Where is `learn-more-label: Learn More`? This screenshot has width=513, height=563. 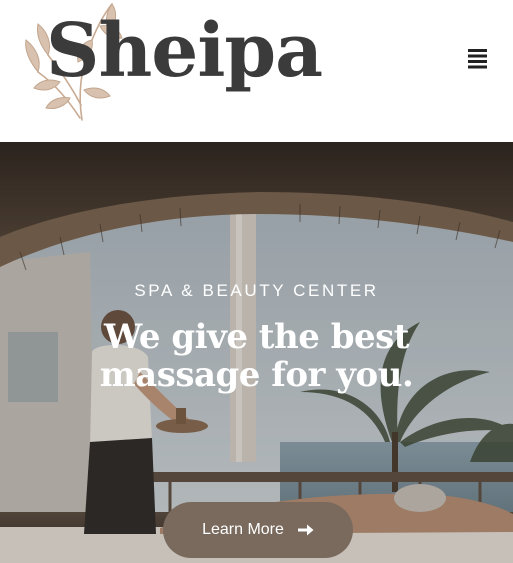 learn-more-label: Learn More is located at coordinates (243, 529).